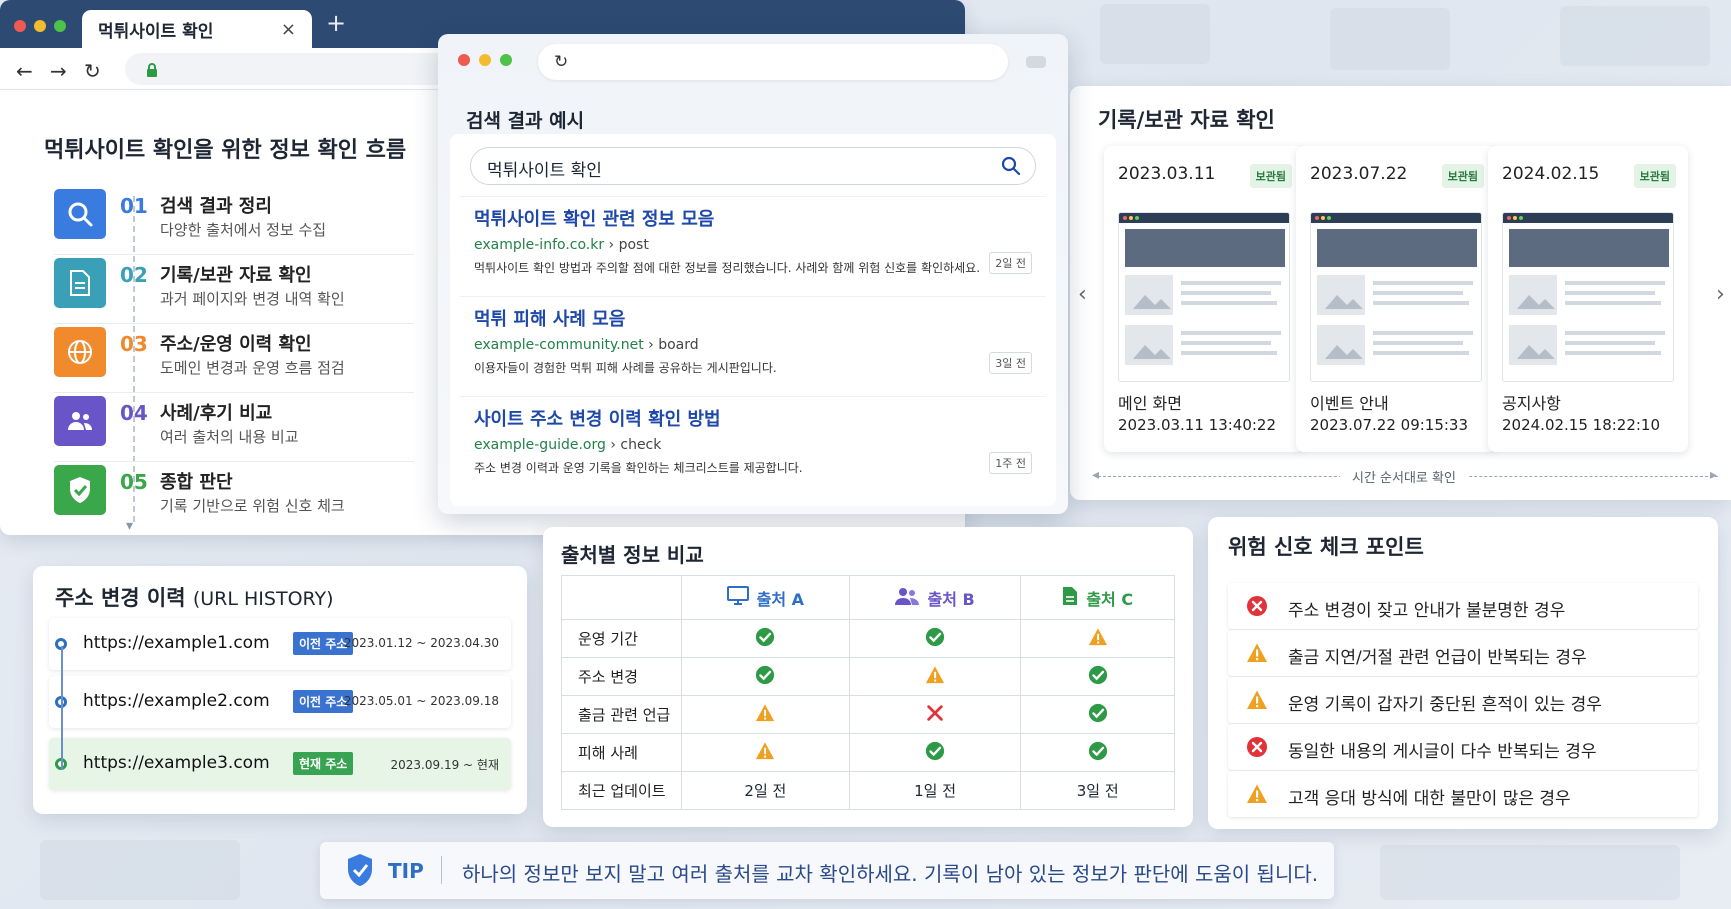 This screenshot has height=909, width=1731. I want to click on search-result-title: 먹튀 피해 사례 모음, so click(753, 318).